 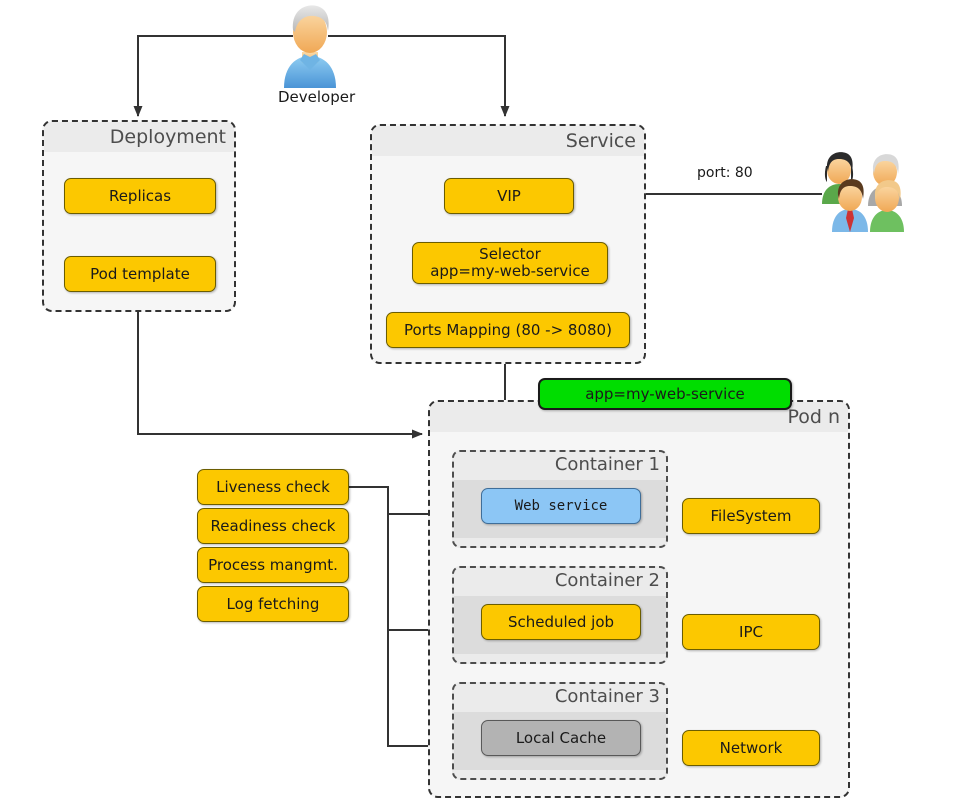 What do you see at coordinates (607, 696) in the screenshot?
I see `container3-title: Container 3` at bounding box center [607, 696].